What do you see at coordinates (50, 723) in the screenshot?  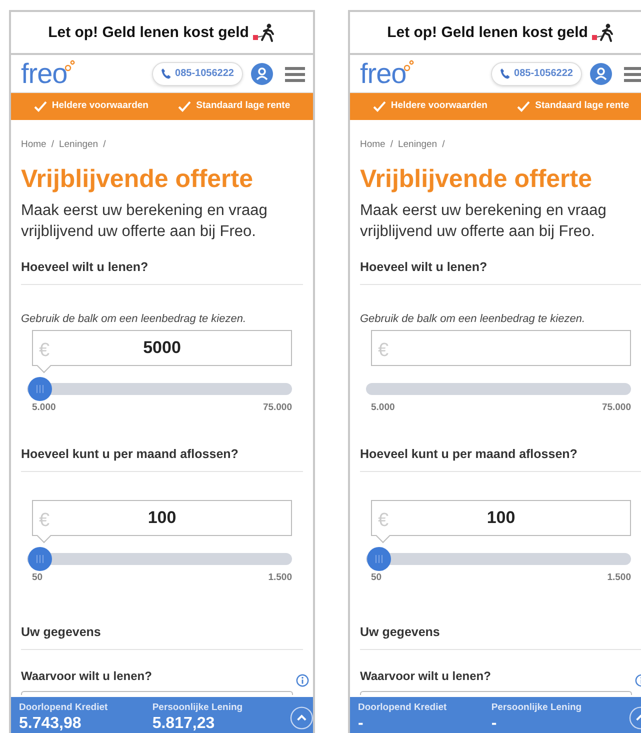 I see `result-value: 5.743,98` at bounding box center [50, 723].